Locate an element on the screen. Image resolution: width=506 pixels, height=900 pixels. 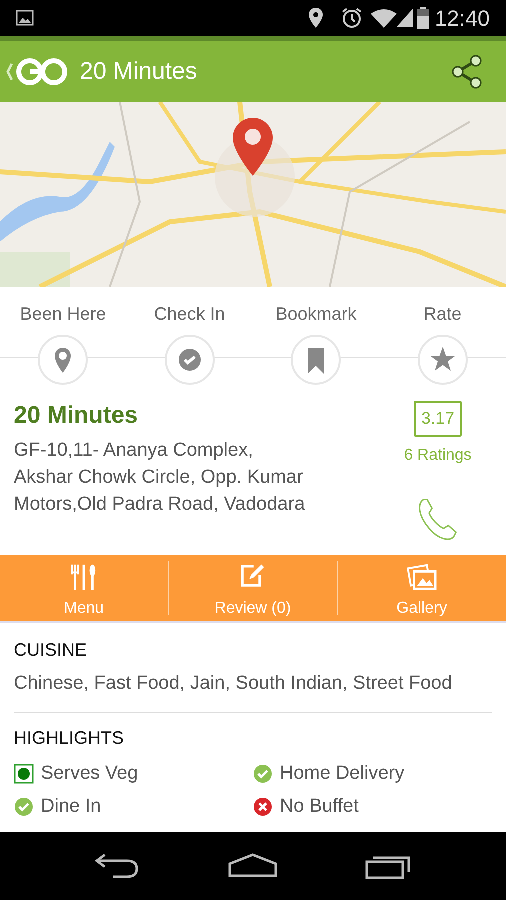
wifi-icon is located at coordinates (383, 18).